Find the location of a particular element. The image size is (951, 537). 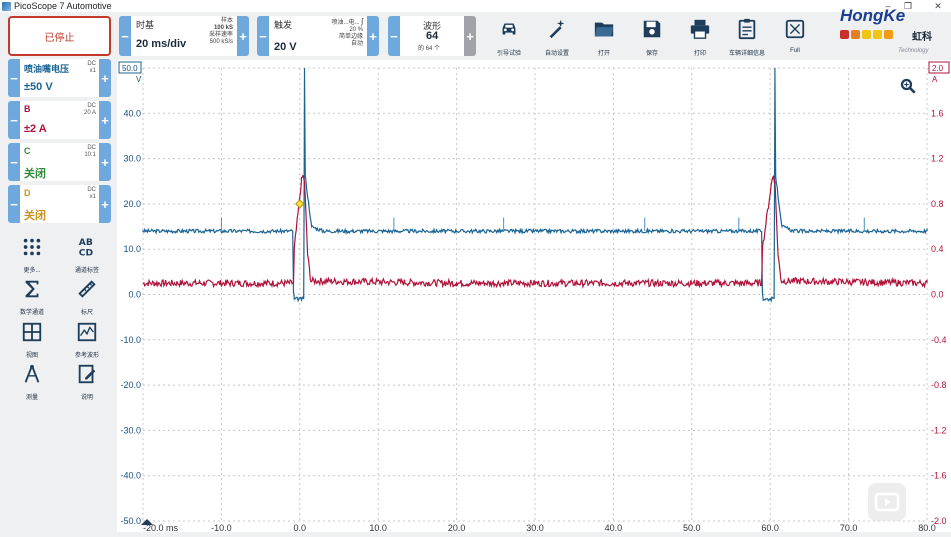

waveform-buffer-control: − 波形 64 的 64 个 + is located at coordinates (432, 36).